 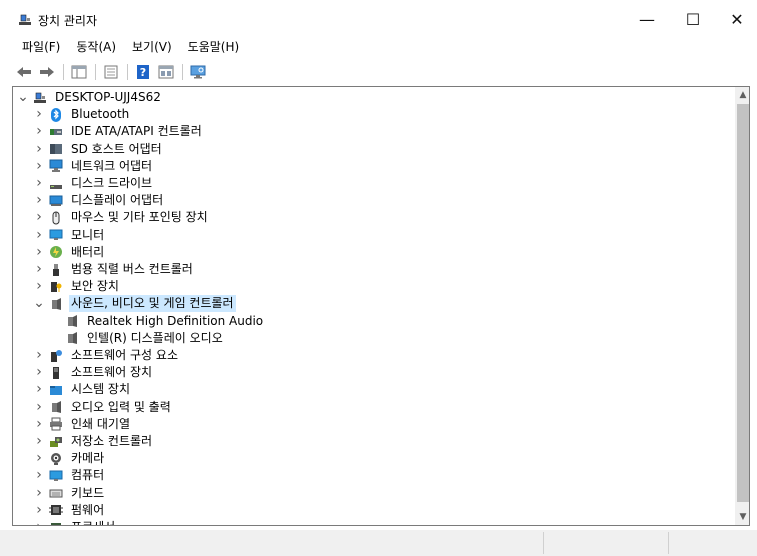 I want to click on forward-button, so click(x=47, y=72).